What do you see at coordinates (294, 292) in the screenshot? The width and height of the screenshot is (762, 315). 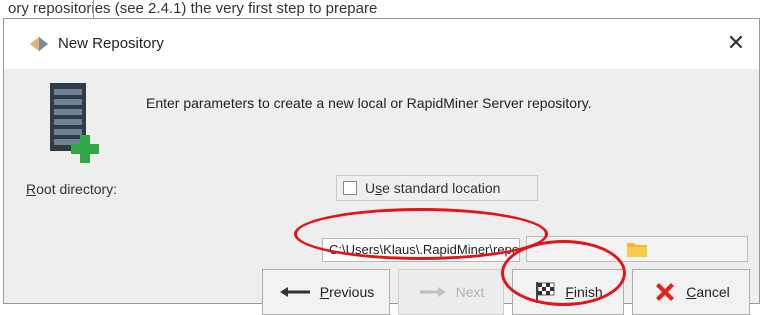 I see `arrow-left-icon` at bounding box center [294, 292].